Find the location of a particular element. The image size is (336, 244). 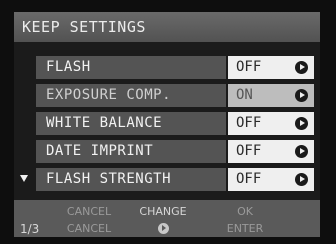

setting-row-exposure-comp: EXPOSURE COMP. ON is located at coordinates (167, 95).